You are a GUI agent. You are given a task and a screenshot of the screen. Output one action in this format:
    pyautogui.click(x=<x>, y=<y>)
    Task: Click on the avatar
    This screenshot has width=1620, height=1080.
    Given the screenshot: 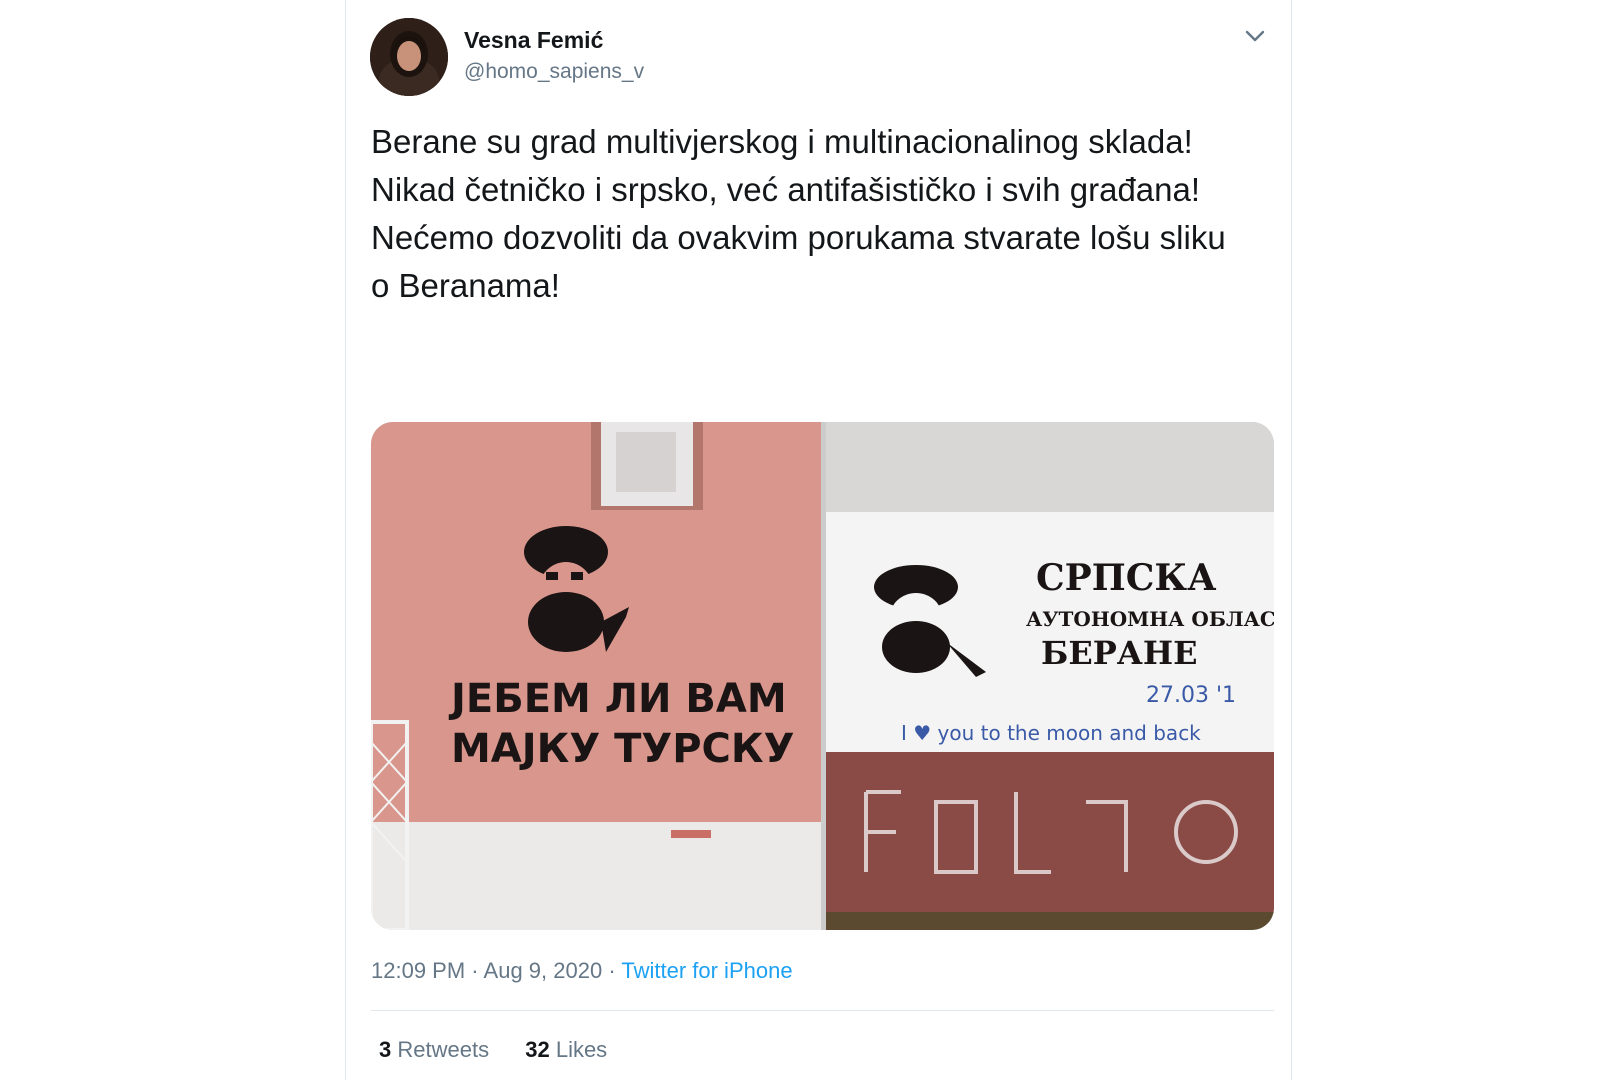 What is the action you would take?
    pyautogui.click(x=409, y=57)
    